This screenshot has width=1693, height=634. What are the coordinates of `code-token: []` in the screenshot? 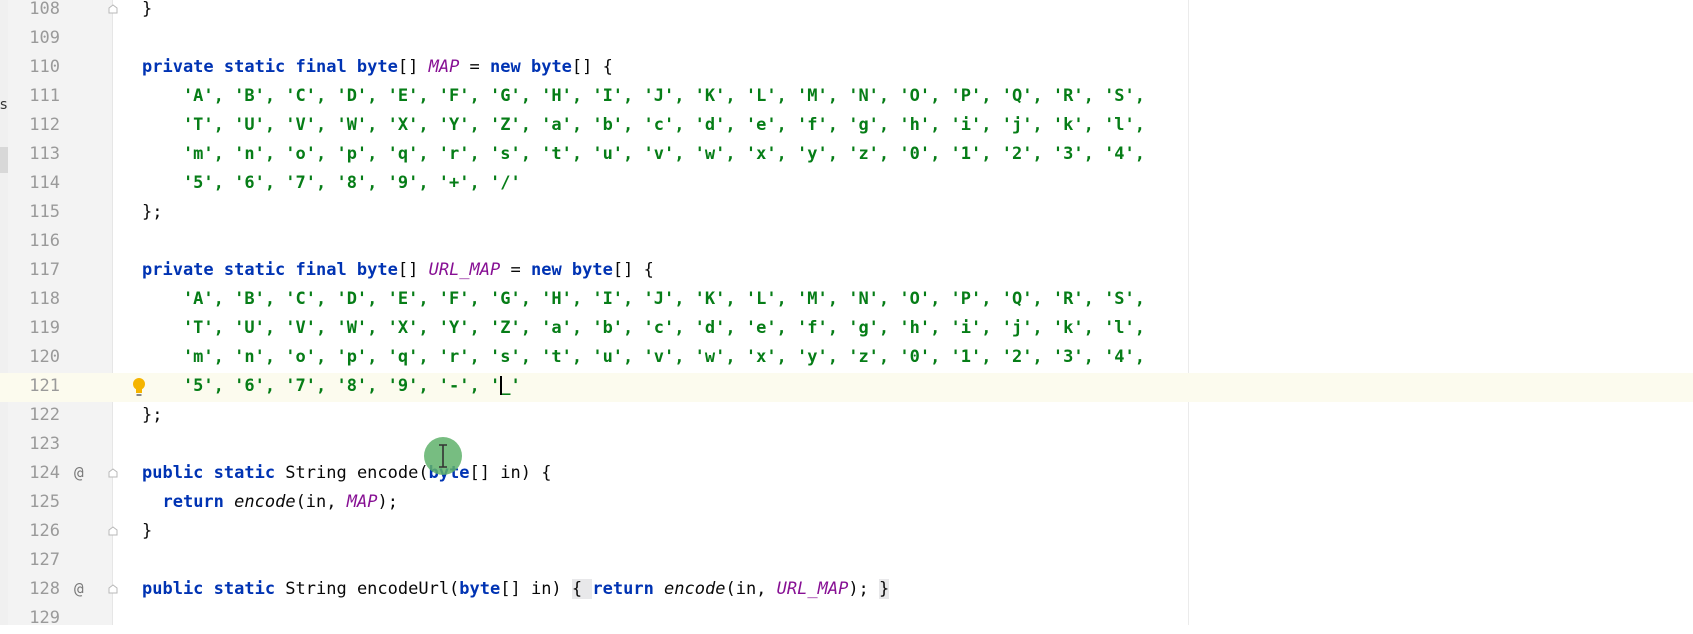 It's located at (413, 67).